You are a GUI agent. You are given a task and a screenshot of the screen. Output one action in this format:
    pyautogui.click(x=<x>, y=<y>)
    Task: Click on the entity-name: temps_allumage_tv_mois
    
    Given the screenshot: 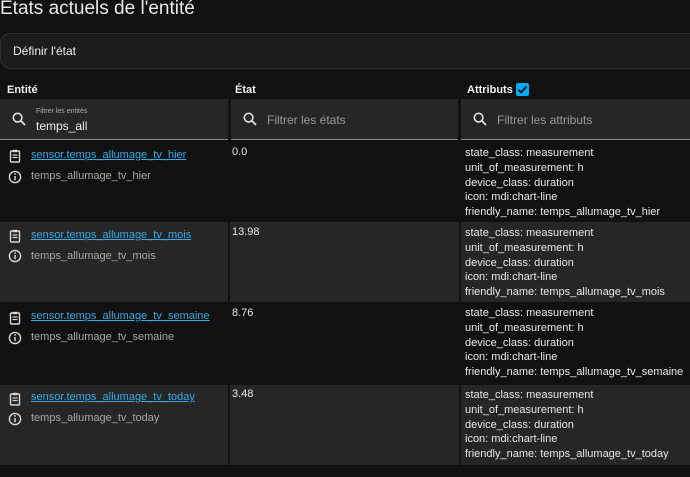 What is the action you would take?
    pyautogui.click(x=93, y=256)
    